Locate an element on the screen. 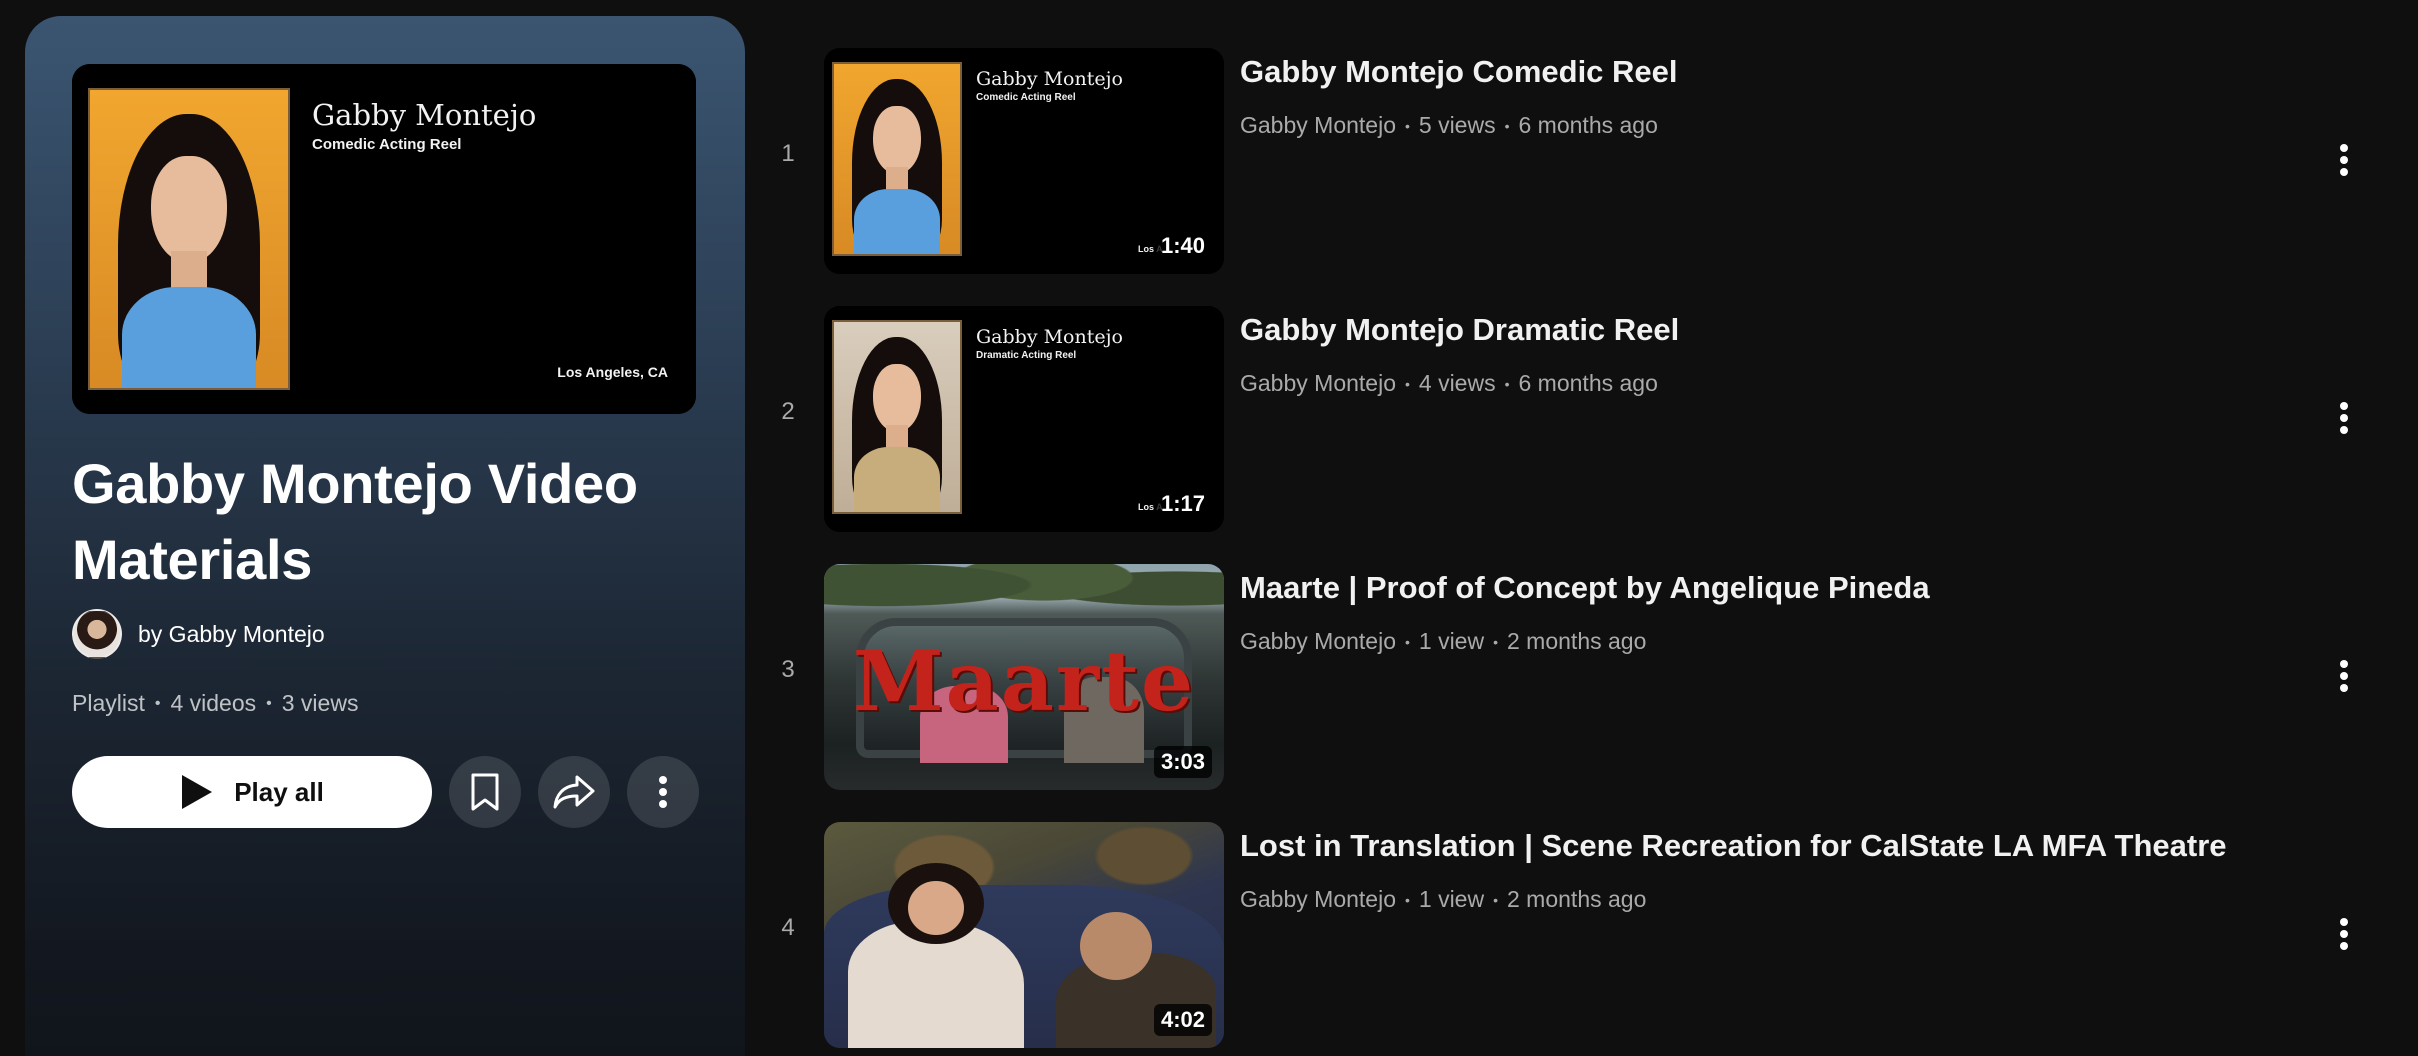  video-title: Gabby Montejo Comedic Reel is located at coordinates (1765, 72).